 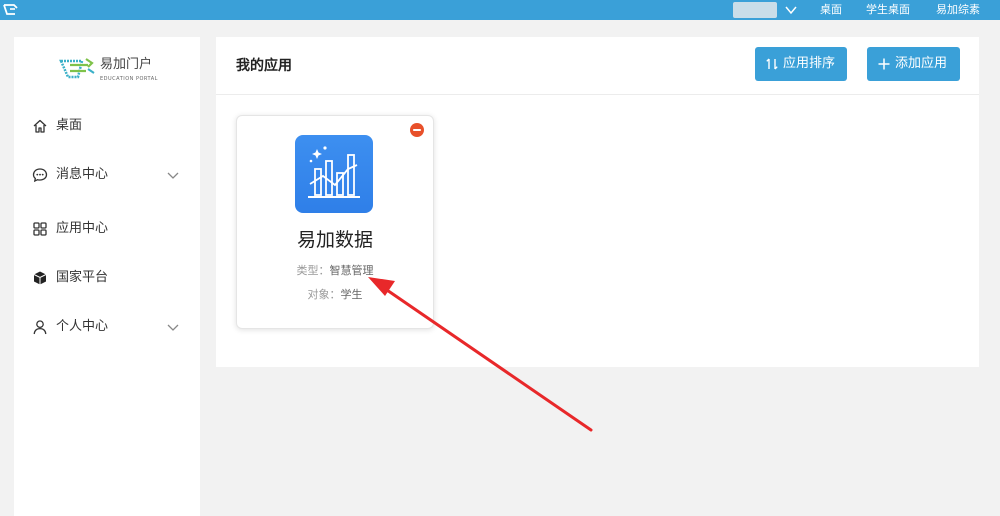 I want to click on plus-icon, so click(x=884, y=64).